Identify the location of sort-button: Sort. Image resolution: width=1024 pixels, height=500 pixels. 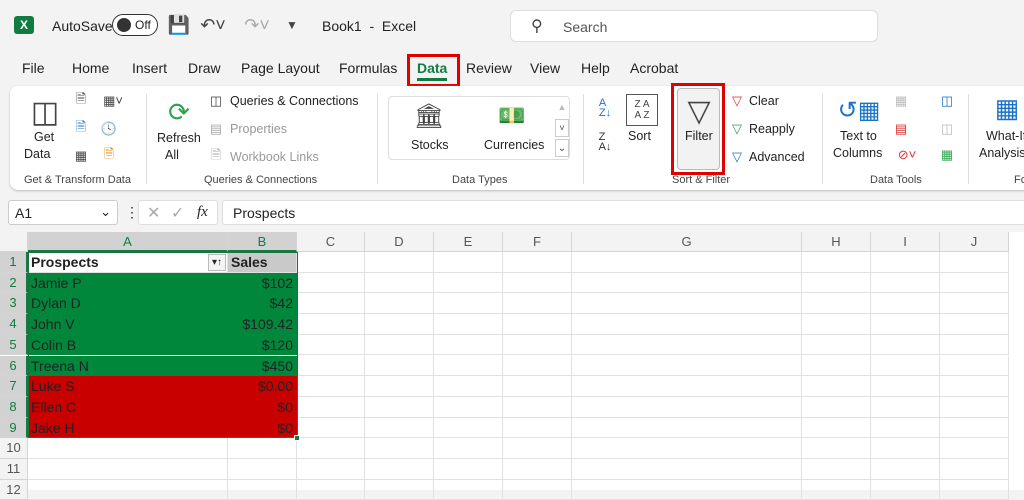
(639, 136).